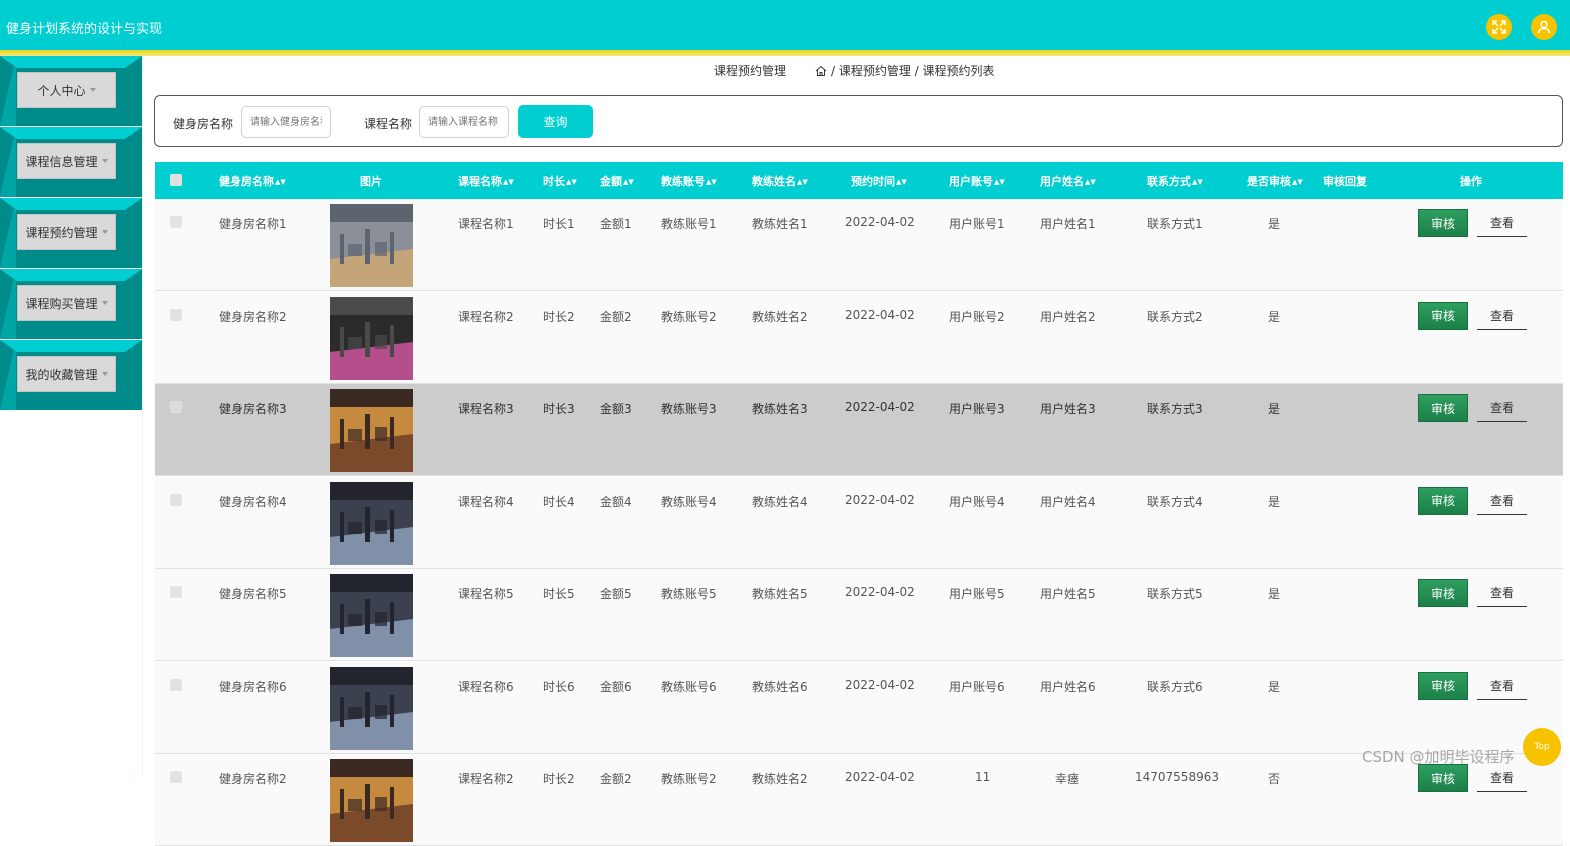 This screenshot has width=1570, height=846. What do you see at coordinates (371, 615) in the screenshot?
I see `gym-photo` at bounding box center [371, 615].